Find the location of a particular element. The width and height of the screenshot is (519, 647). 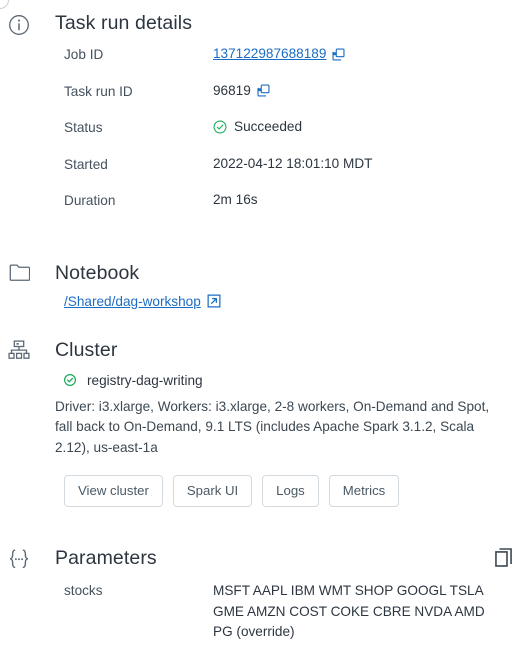

status-badge: Succeeded is located at coordinates (268, 126).